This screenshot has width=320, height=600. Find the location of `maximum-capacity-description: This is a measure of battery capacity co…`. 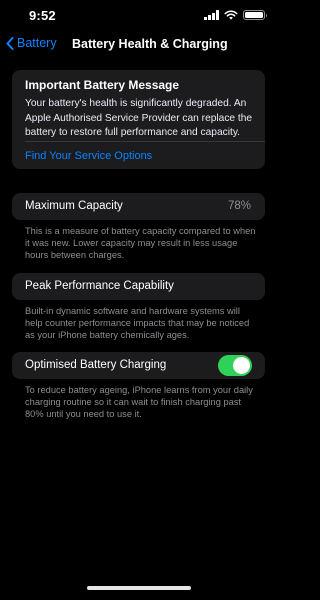

maximum-capacity-description: This is a measure of battery capacity co… is located at coordinates (140, 243).